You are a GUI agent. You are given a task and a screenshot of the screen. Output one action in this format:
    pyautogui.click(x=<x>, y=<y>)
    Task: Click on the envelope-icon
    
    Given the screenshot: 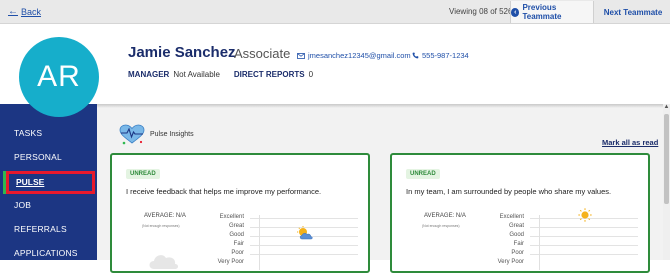 What is the action you would take?
    pyautogui.click(x=301, y=55)
    